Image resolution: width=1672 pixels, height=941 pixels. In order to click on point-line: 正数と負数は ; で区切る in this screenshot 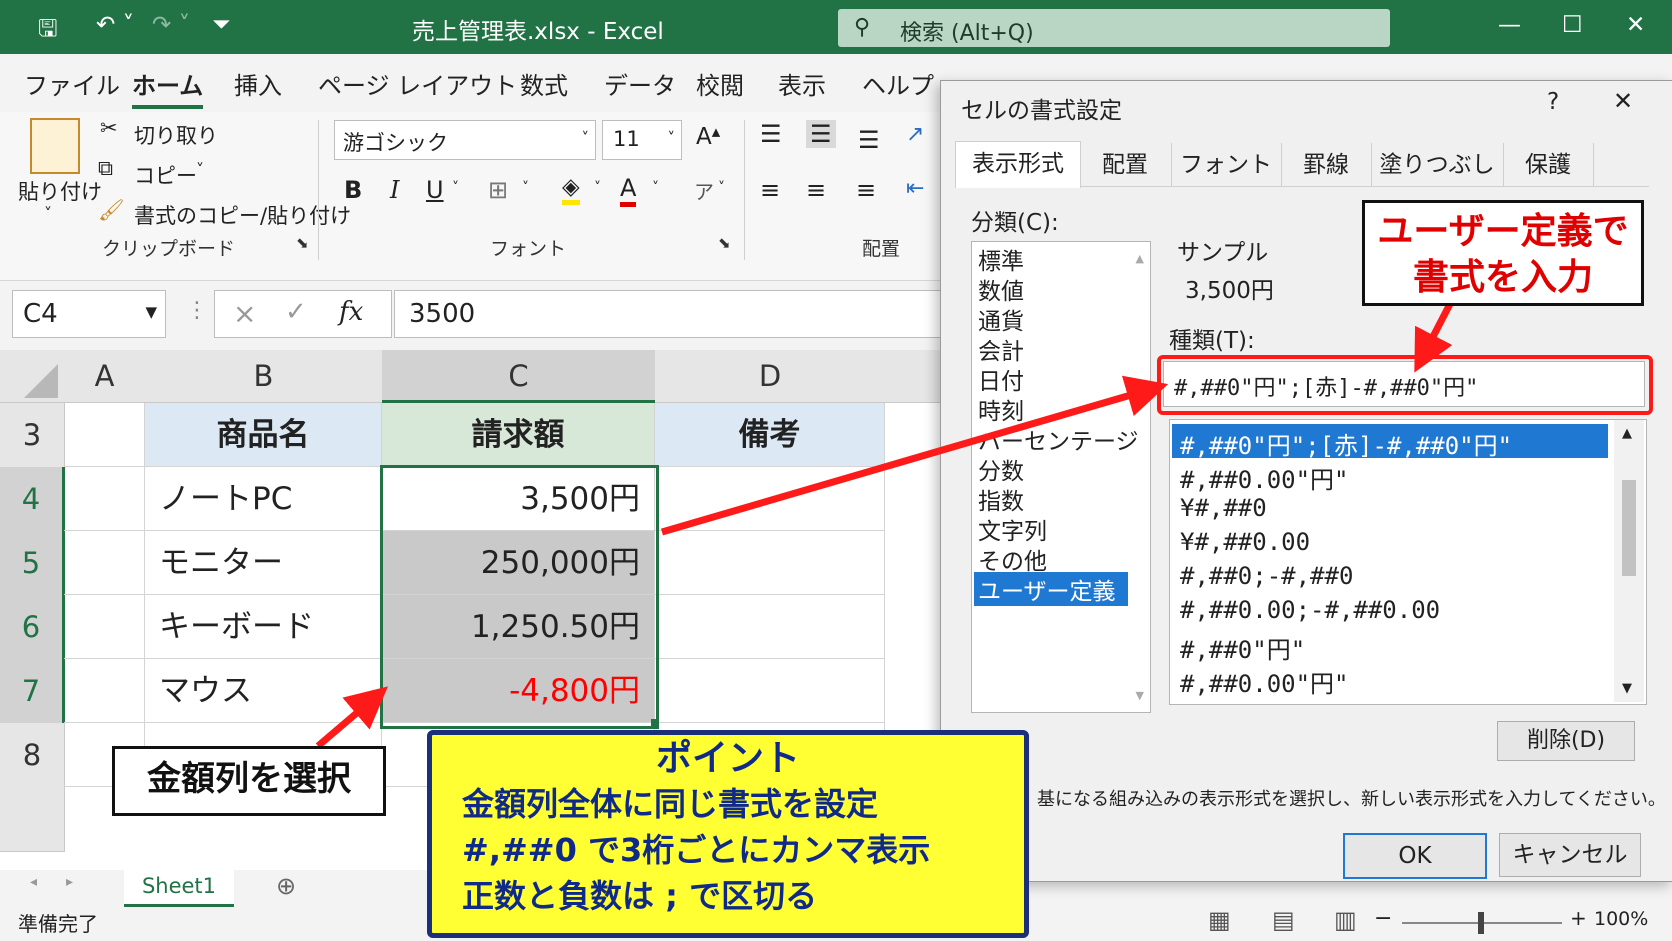, I will do `click(640, 896)`.